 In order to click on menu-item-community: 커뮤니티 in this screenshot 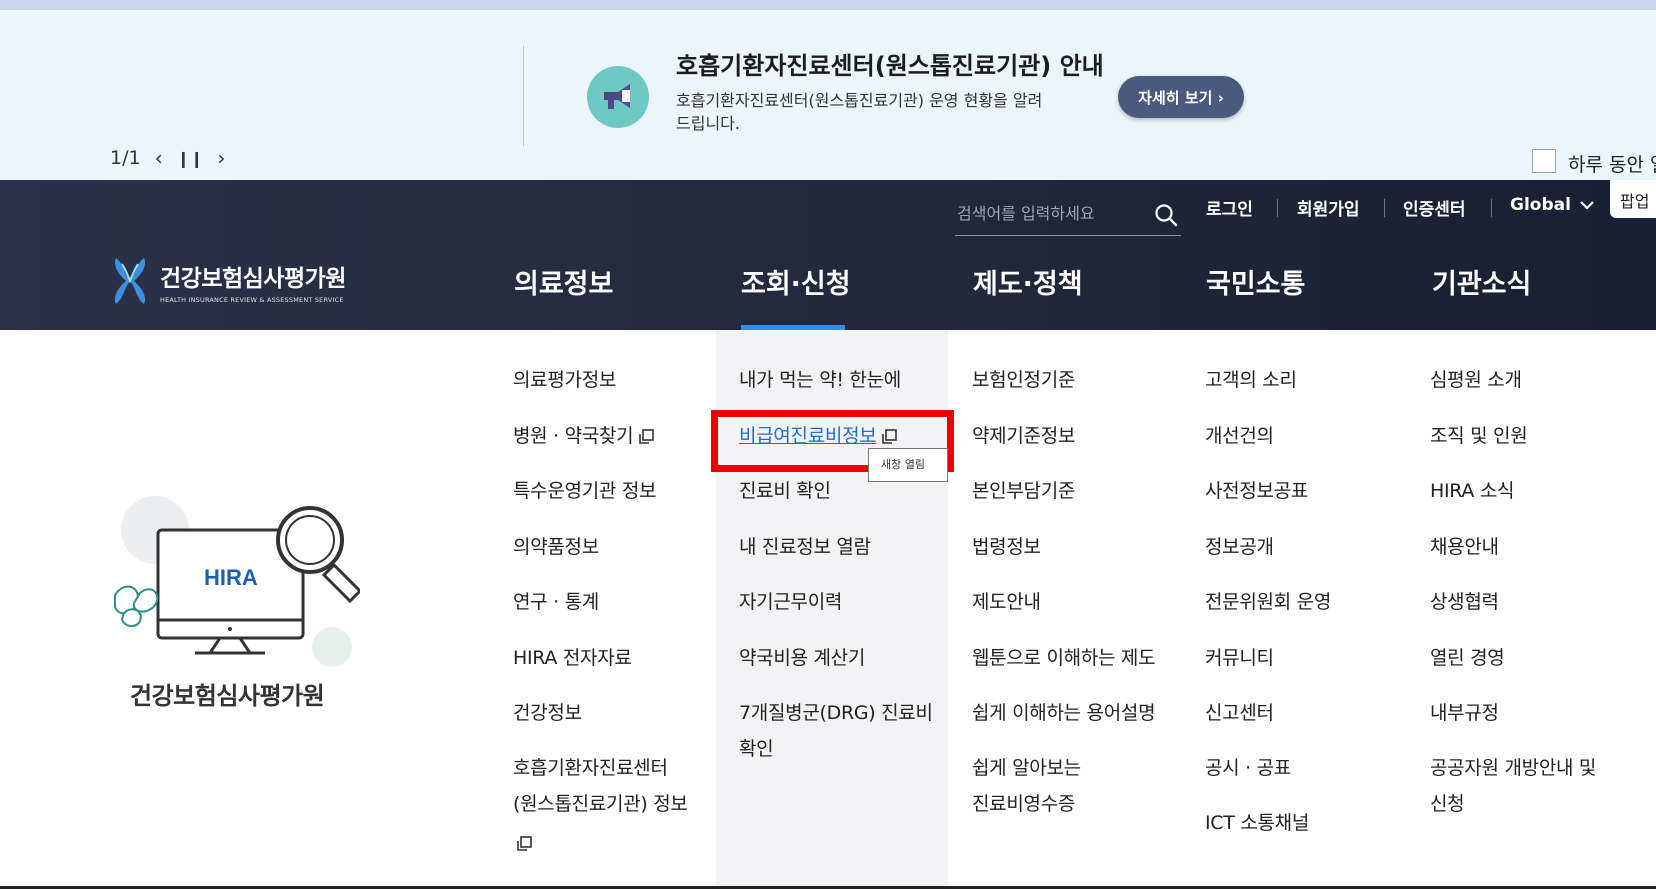, I will do `click(1239, 658)`.